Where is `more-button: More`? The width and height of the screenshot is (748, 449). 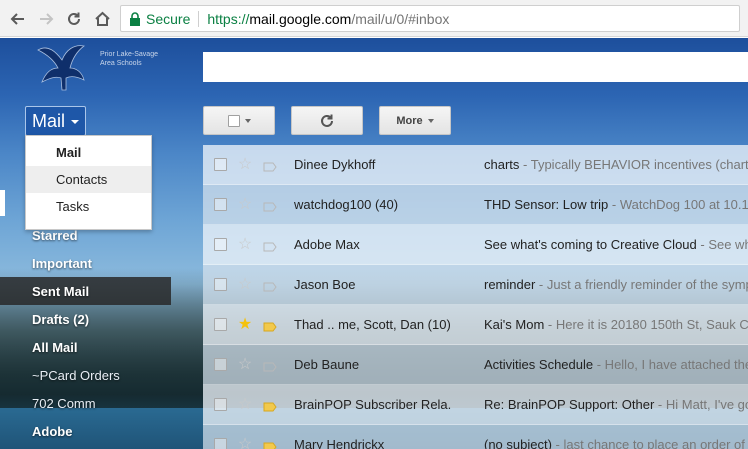 more-button: More is located at coordinates (415, 120).